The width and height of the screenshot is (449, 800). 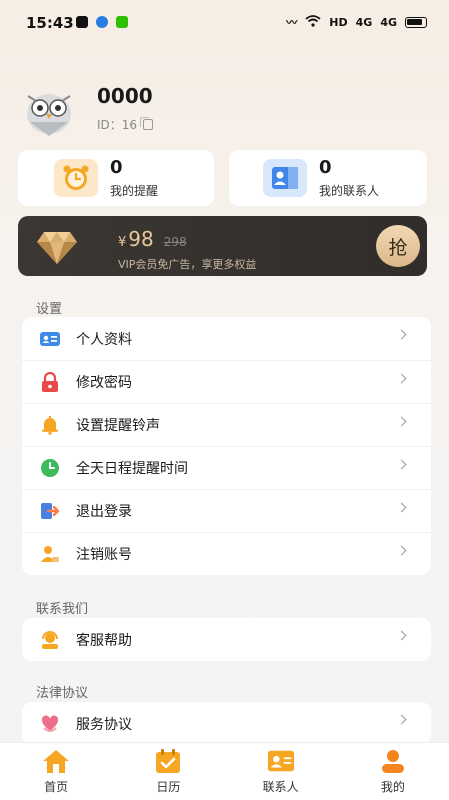 I want to click on contact-item-support: 客服帮助, so click(x=226, y=639).